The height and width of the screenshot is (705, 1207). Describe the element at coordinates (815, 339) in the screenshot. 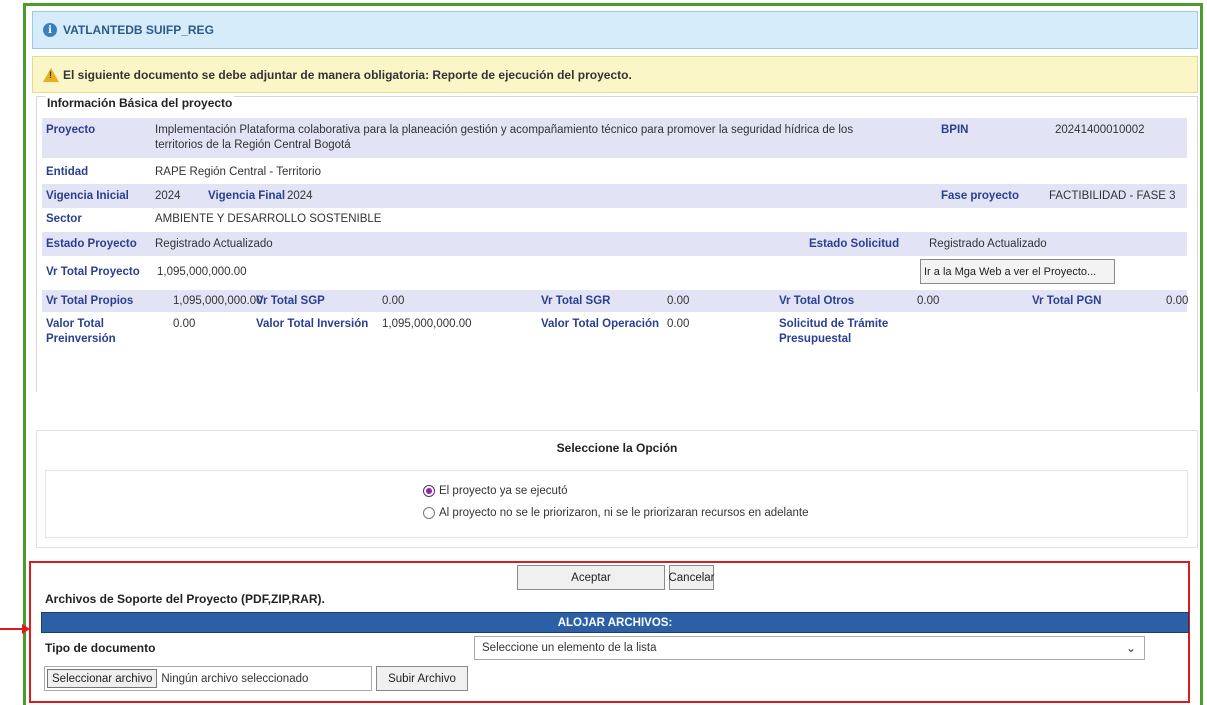

I see `solicitud-tramite-label-line2: Presupuestal` at that location.